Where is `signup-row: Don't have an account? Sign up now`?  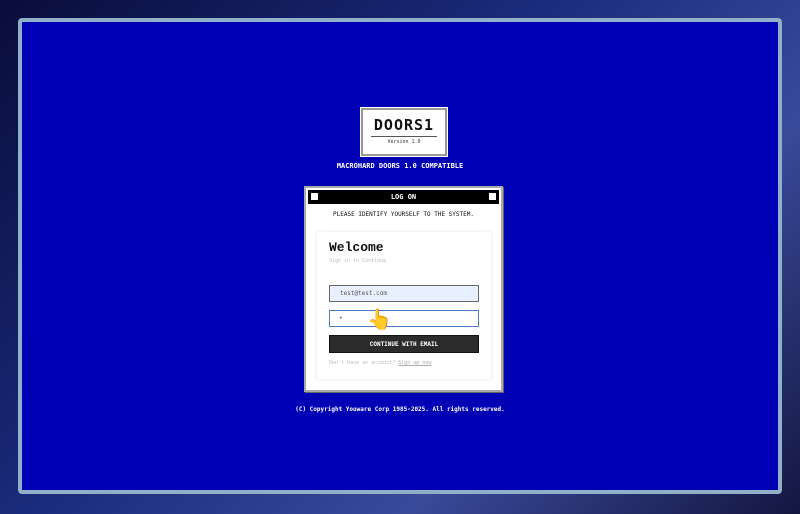 signup-row: Don't have an account? Sign up now is located at coordinates (380, 363).